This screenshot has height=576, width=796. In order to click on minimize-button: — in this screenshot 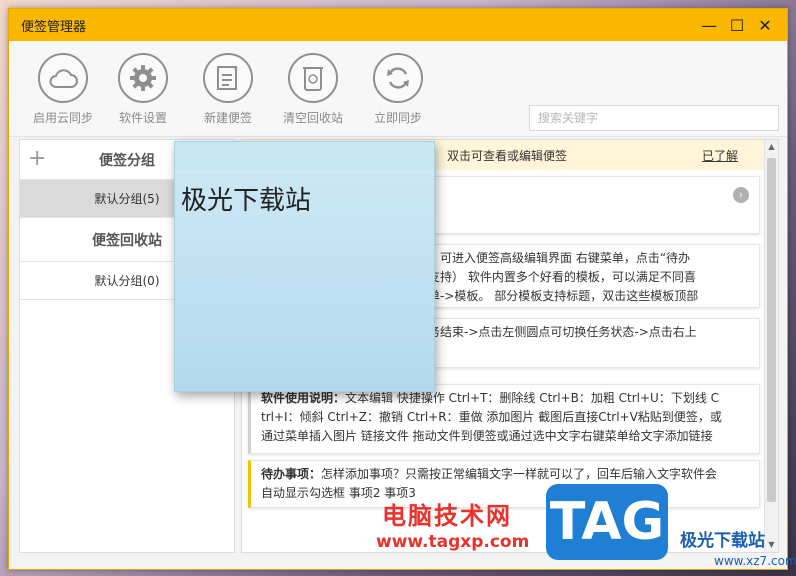, I will do `click(709, 25)`.